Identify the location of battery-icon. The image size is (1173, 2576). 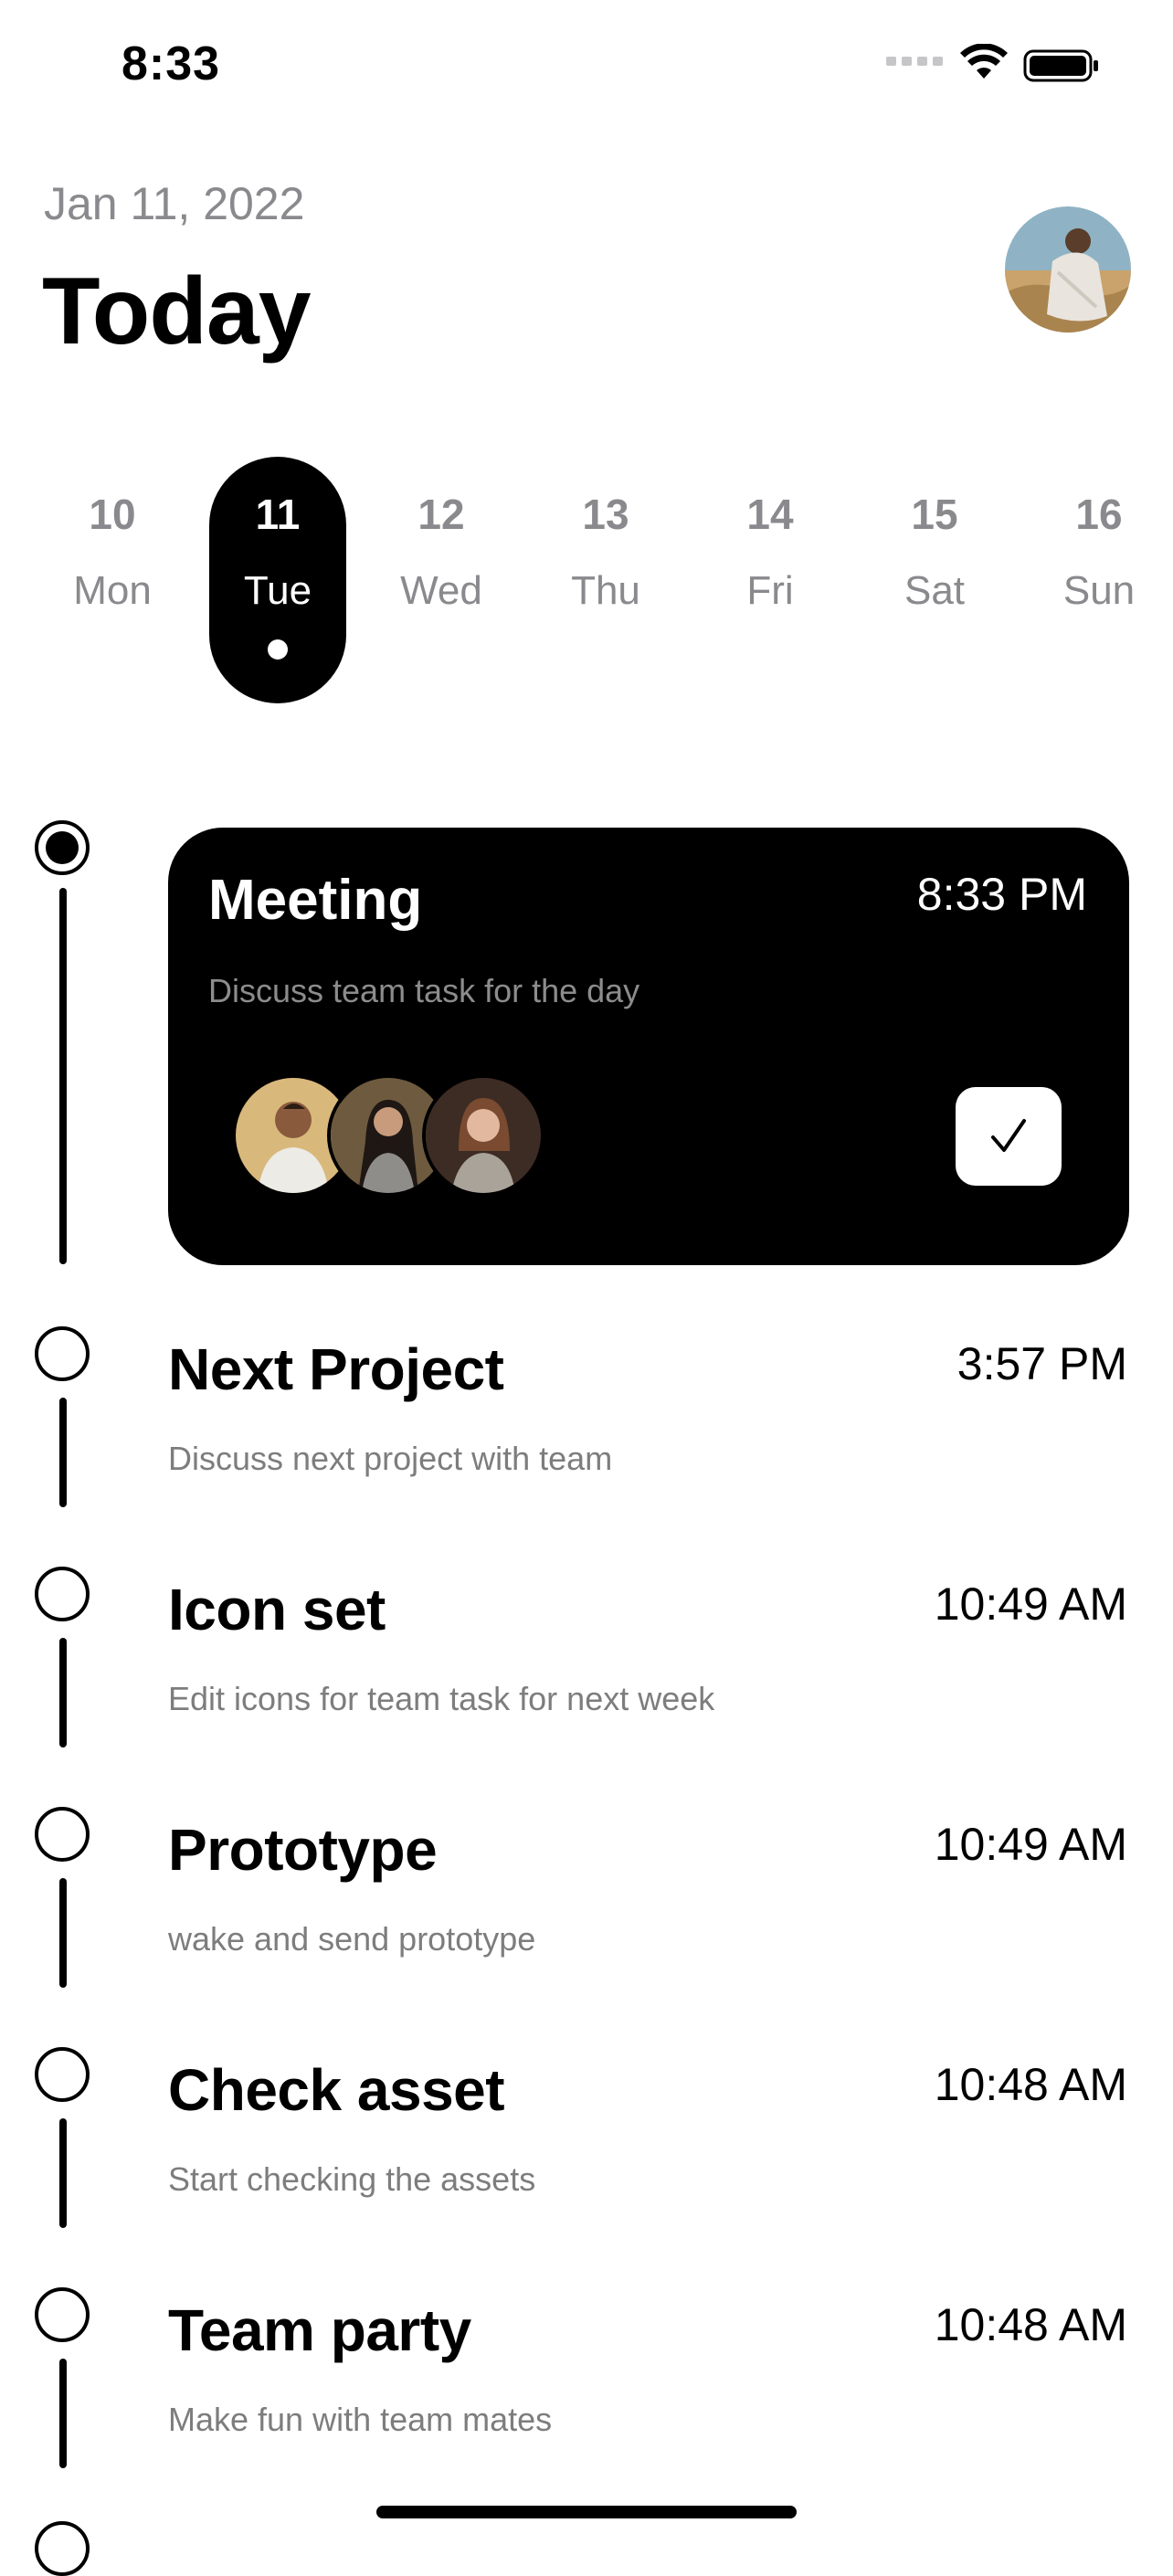
(1060, 65).